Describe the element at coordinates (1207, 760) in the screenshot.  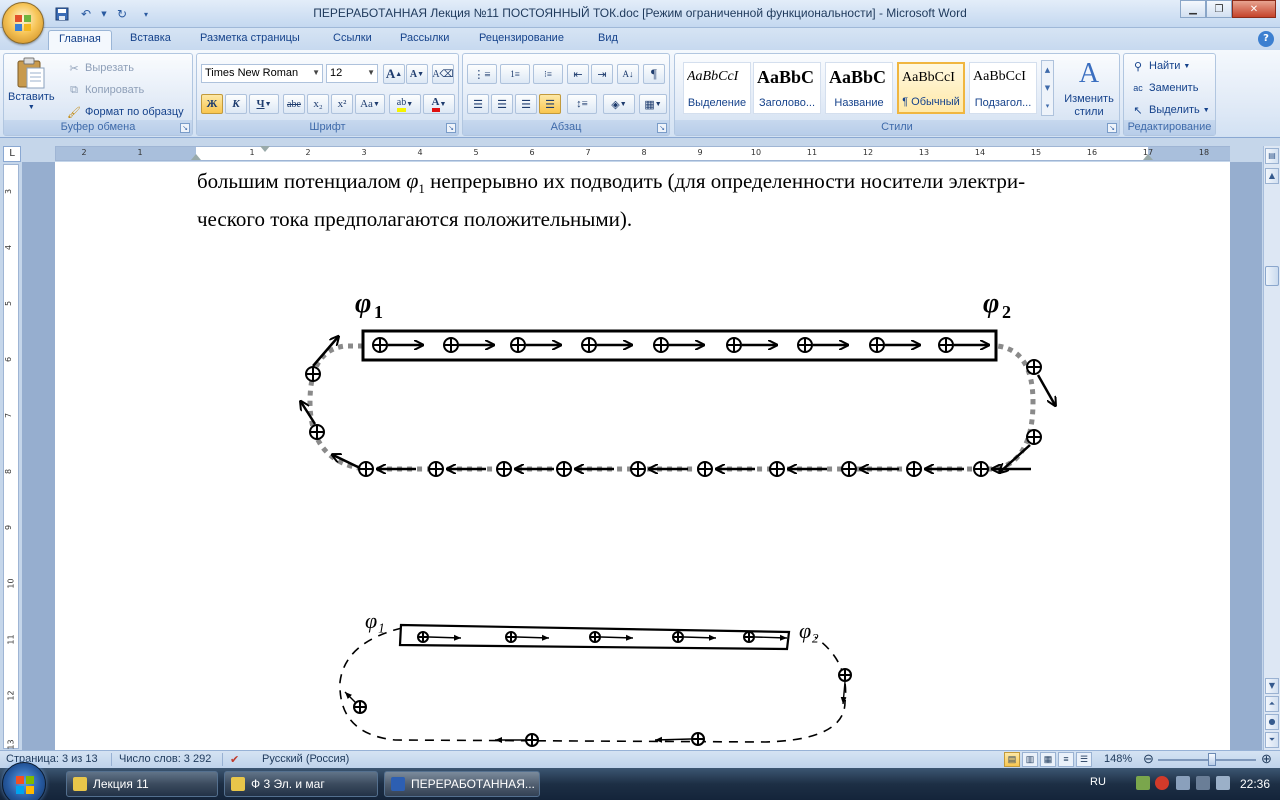
I see `zoom-slider` at that location.